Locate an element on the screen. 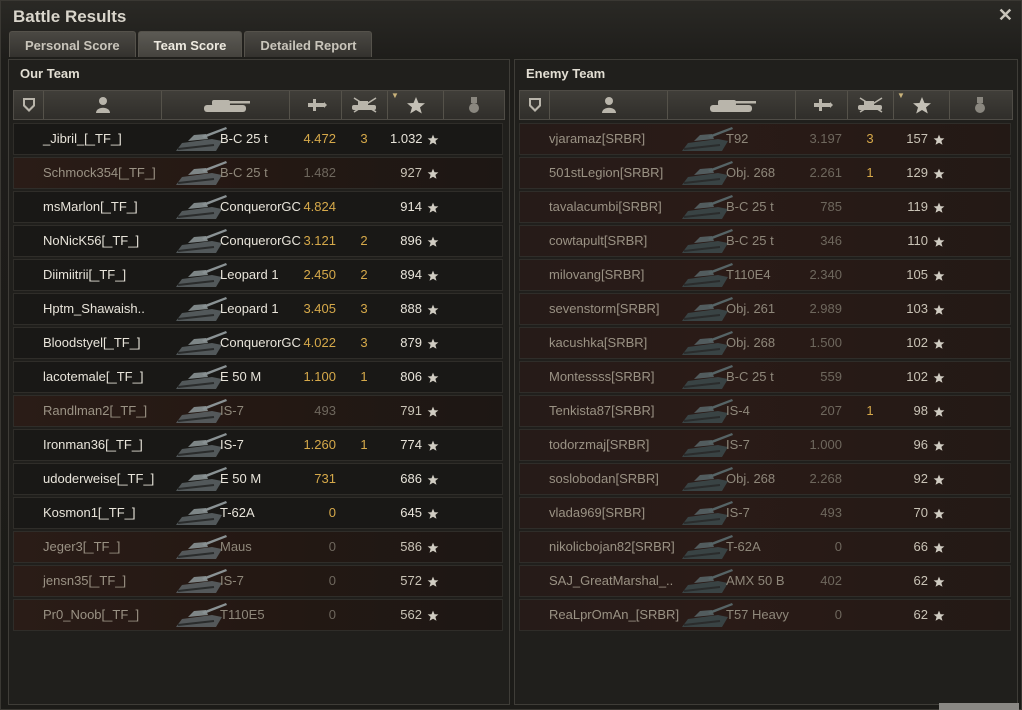  table-row: 501stLegion[SRBR] Obj. 268 2.261 1 129 is located at coordinates (765, 173).